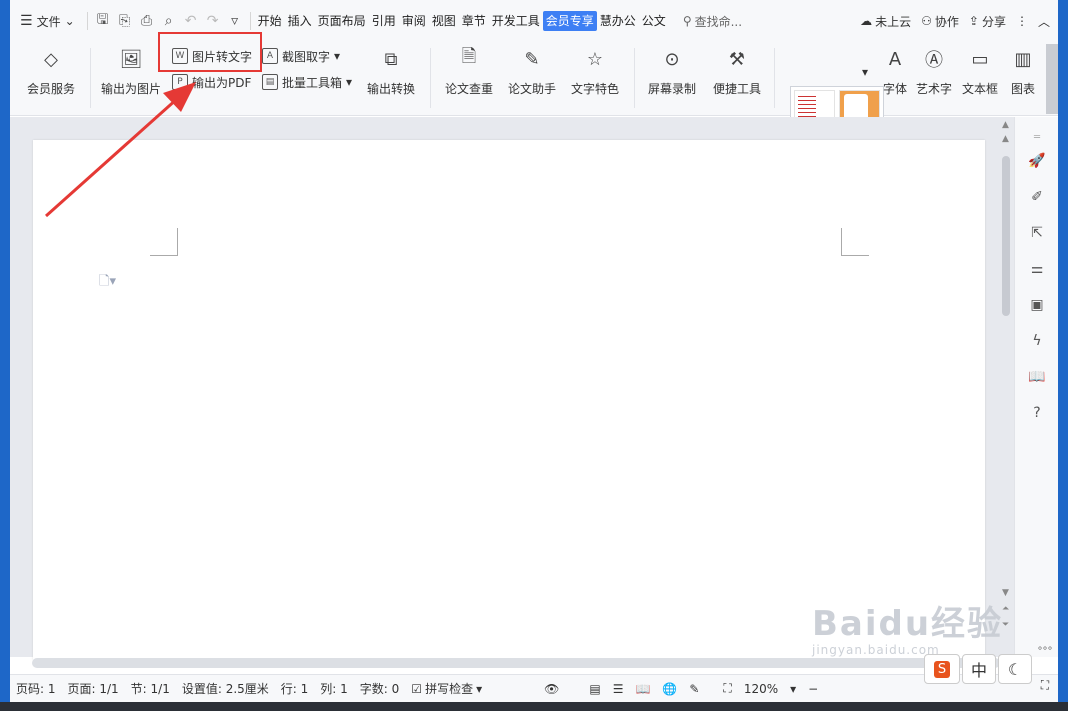 This screenshot has height=711, width=1068. What do you see at coordinates (973, 21) in the screenshot?
I see `share-icon: ⇪` at bounding box center [973, 21].